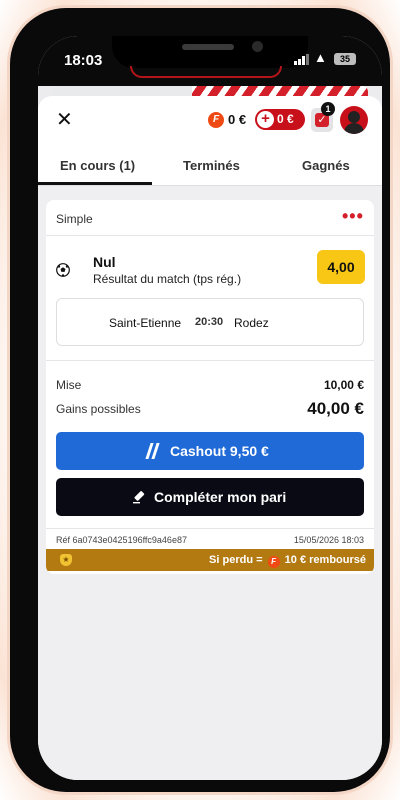 The image size is (400, 800). What do you see at coordinates (64, 119) in the screenshot?
I see `close-icon: ✕` at bounding box center [64, 119].